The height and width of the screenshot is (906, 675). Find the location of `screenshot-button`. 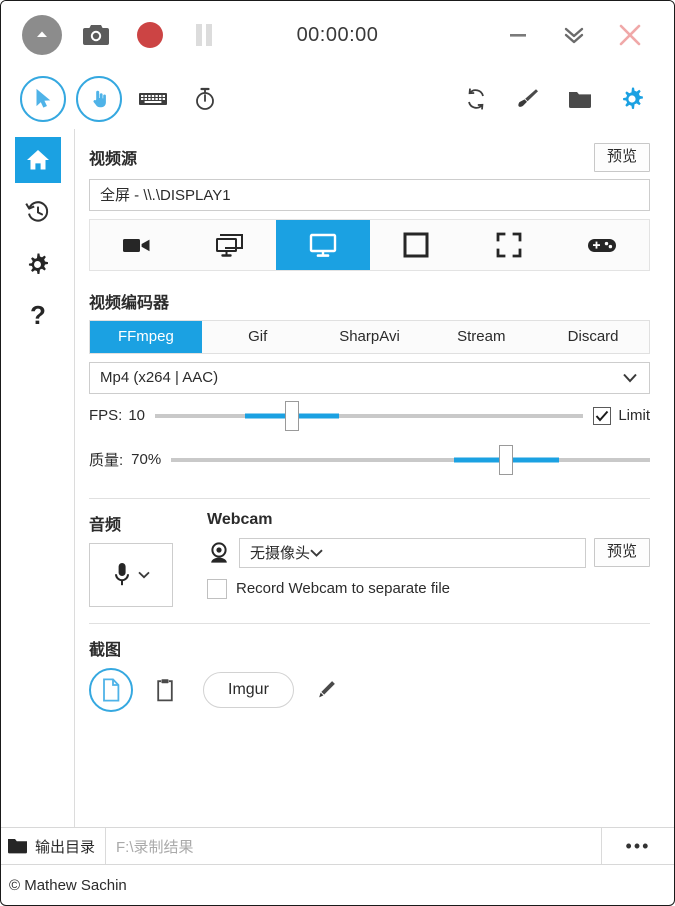

screenshot-button is located at coordinates (96, 35).